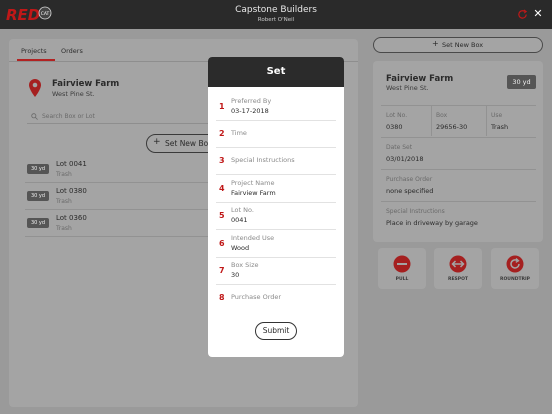  I want to click on roundtrip-icon, so click(515, 264).